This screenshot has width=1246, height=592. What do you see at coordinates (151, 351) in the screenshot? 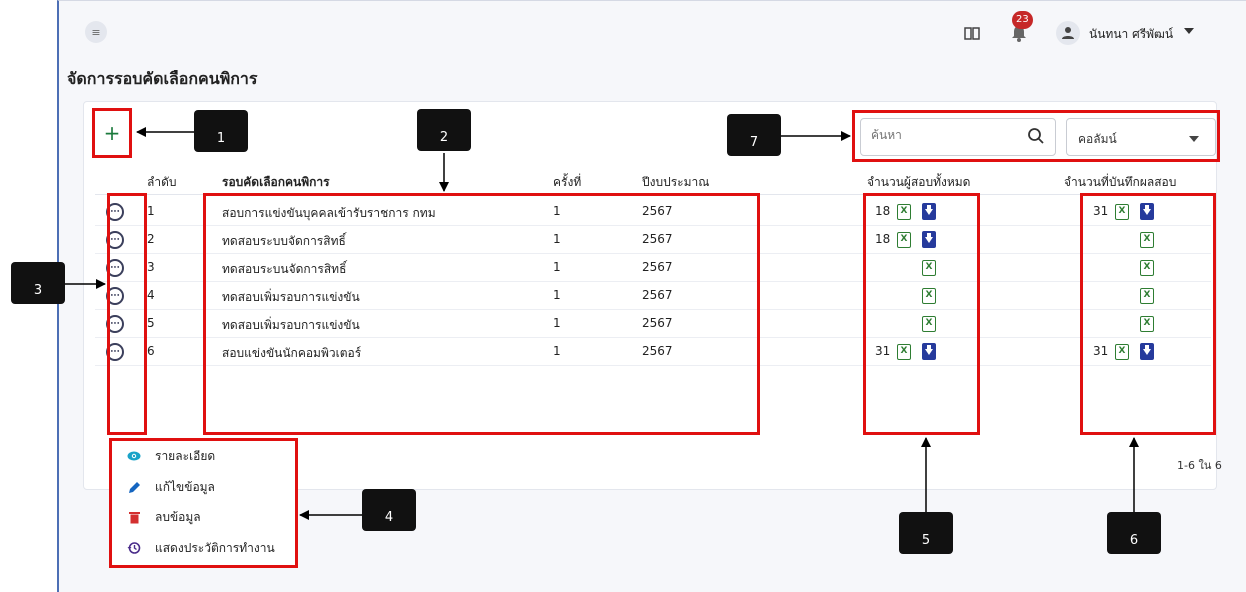
I see `cell-no: 6` at bounding box center [151, 351].